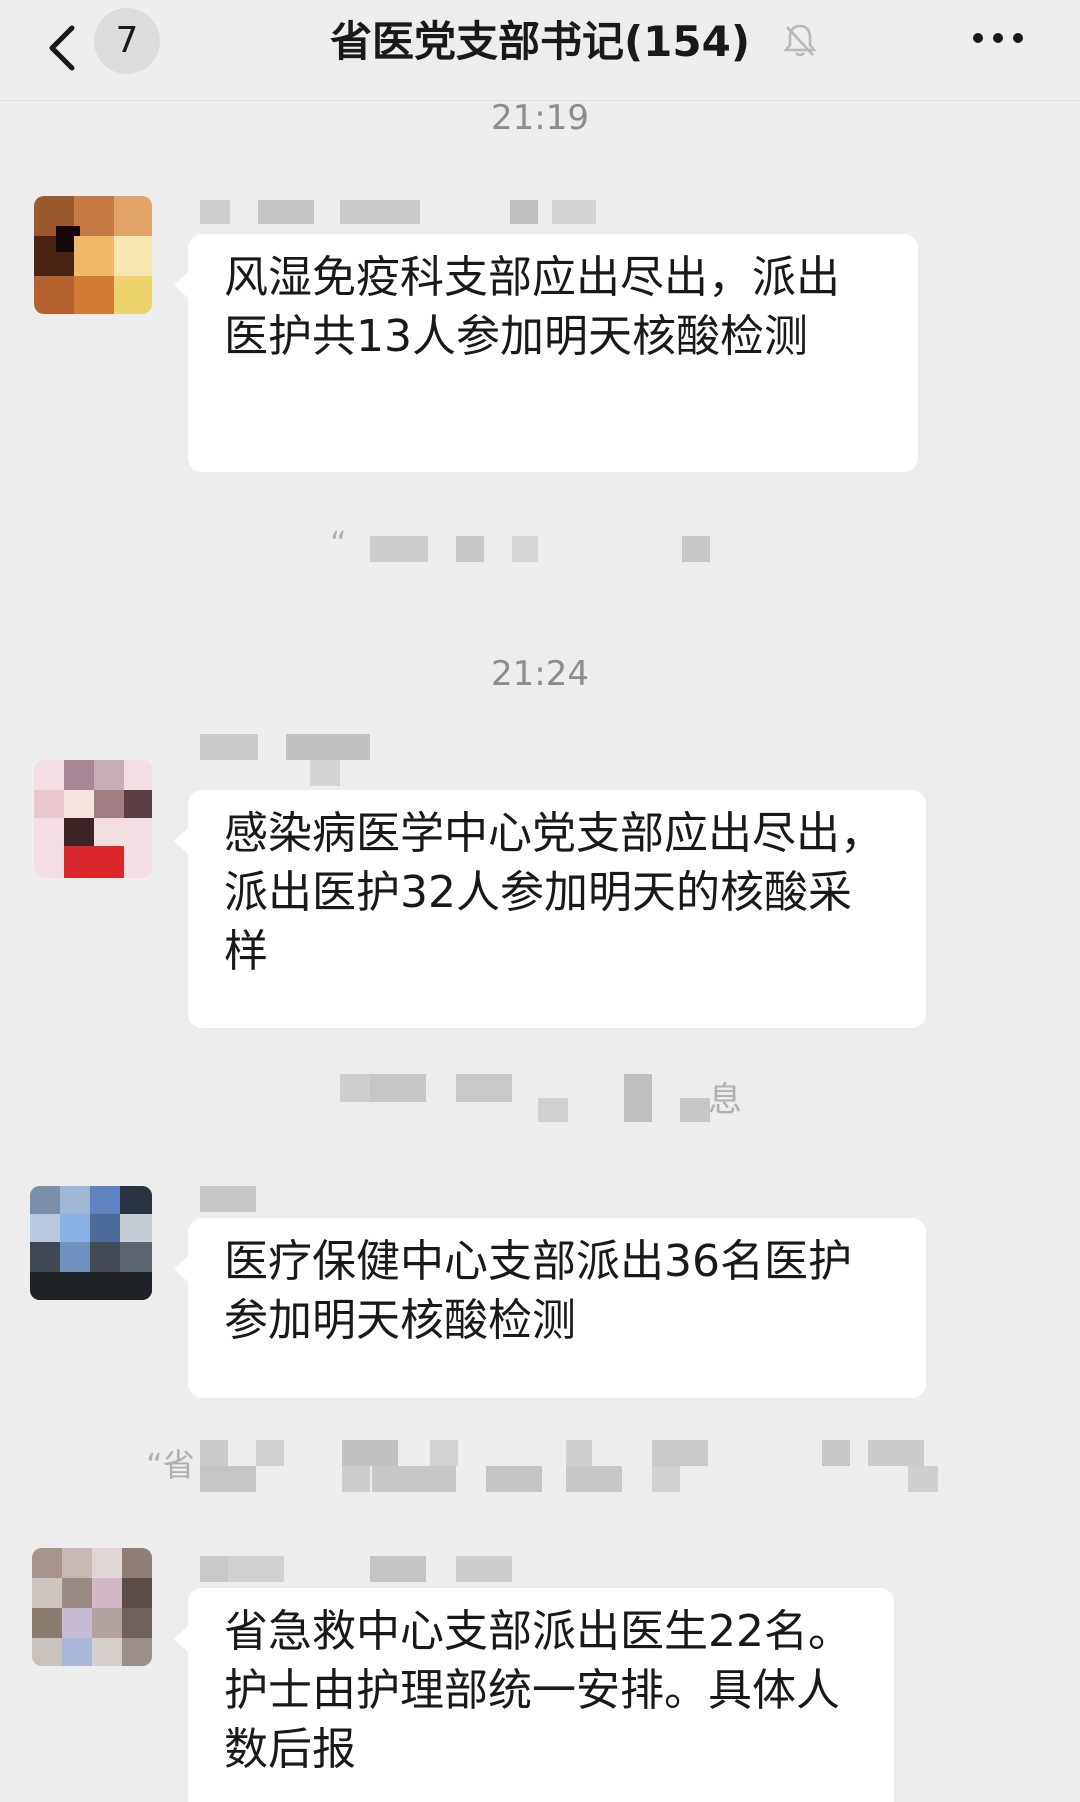 The height and width of the screenshot is (1802, 1080). What do you see at coordinates (550, 909) in the screenshot?
I see `message-bubble: 感染病医学中心党支部应出尽出，派出医护32人参加明天的核酸采样` at bounding box center [550, 909].